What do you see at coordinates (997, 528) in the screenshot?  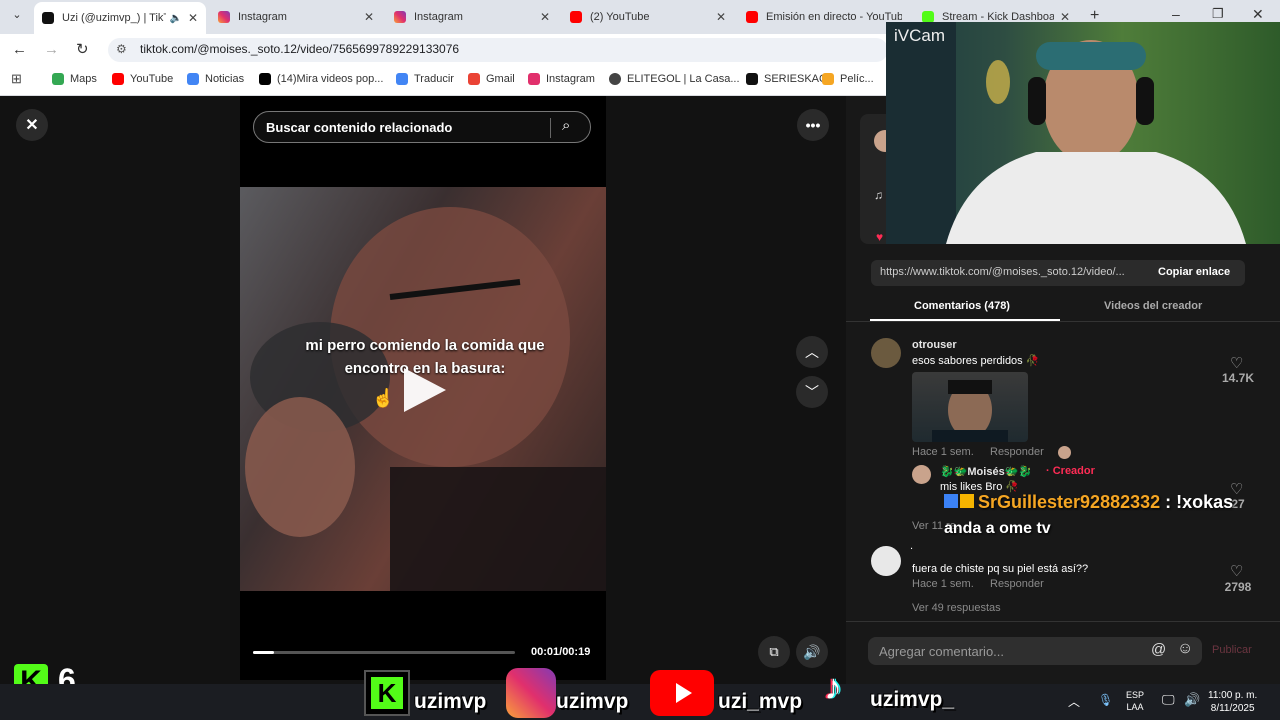 I see `chat-message-2: anda a ome tv` at bounding box center [997, 528].